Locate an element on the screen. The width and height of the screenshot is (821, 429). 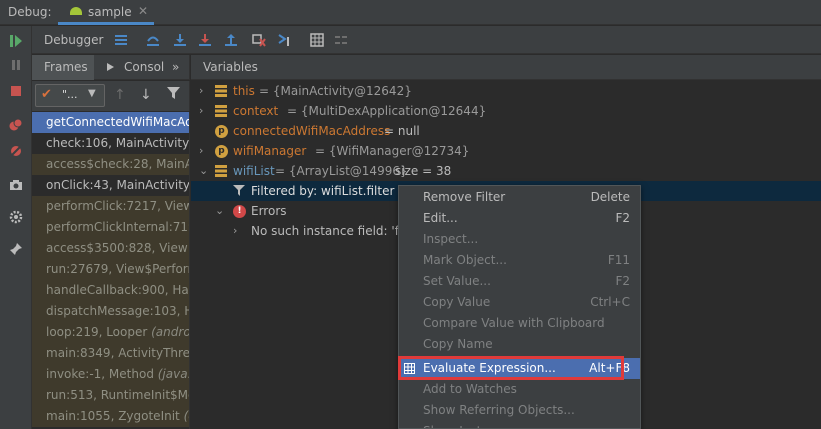
arrow-down-icon: ↓ is located at coordinates (146, 95).